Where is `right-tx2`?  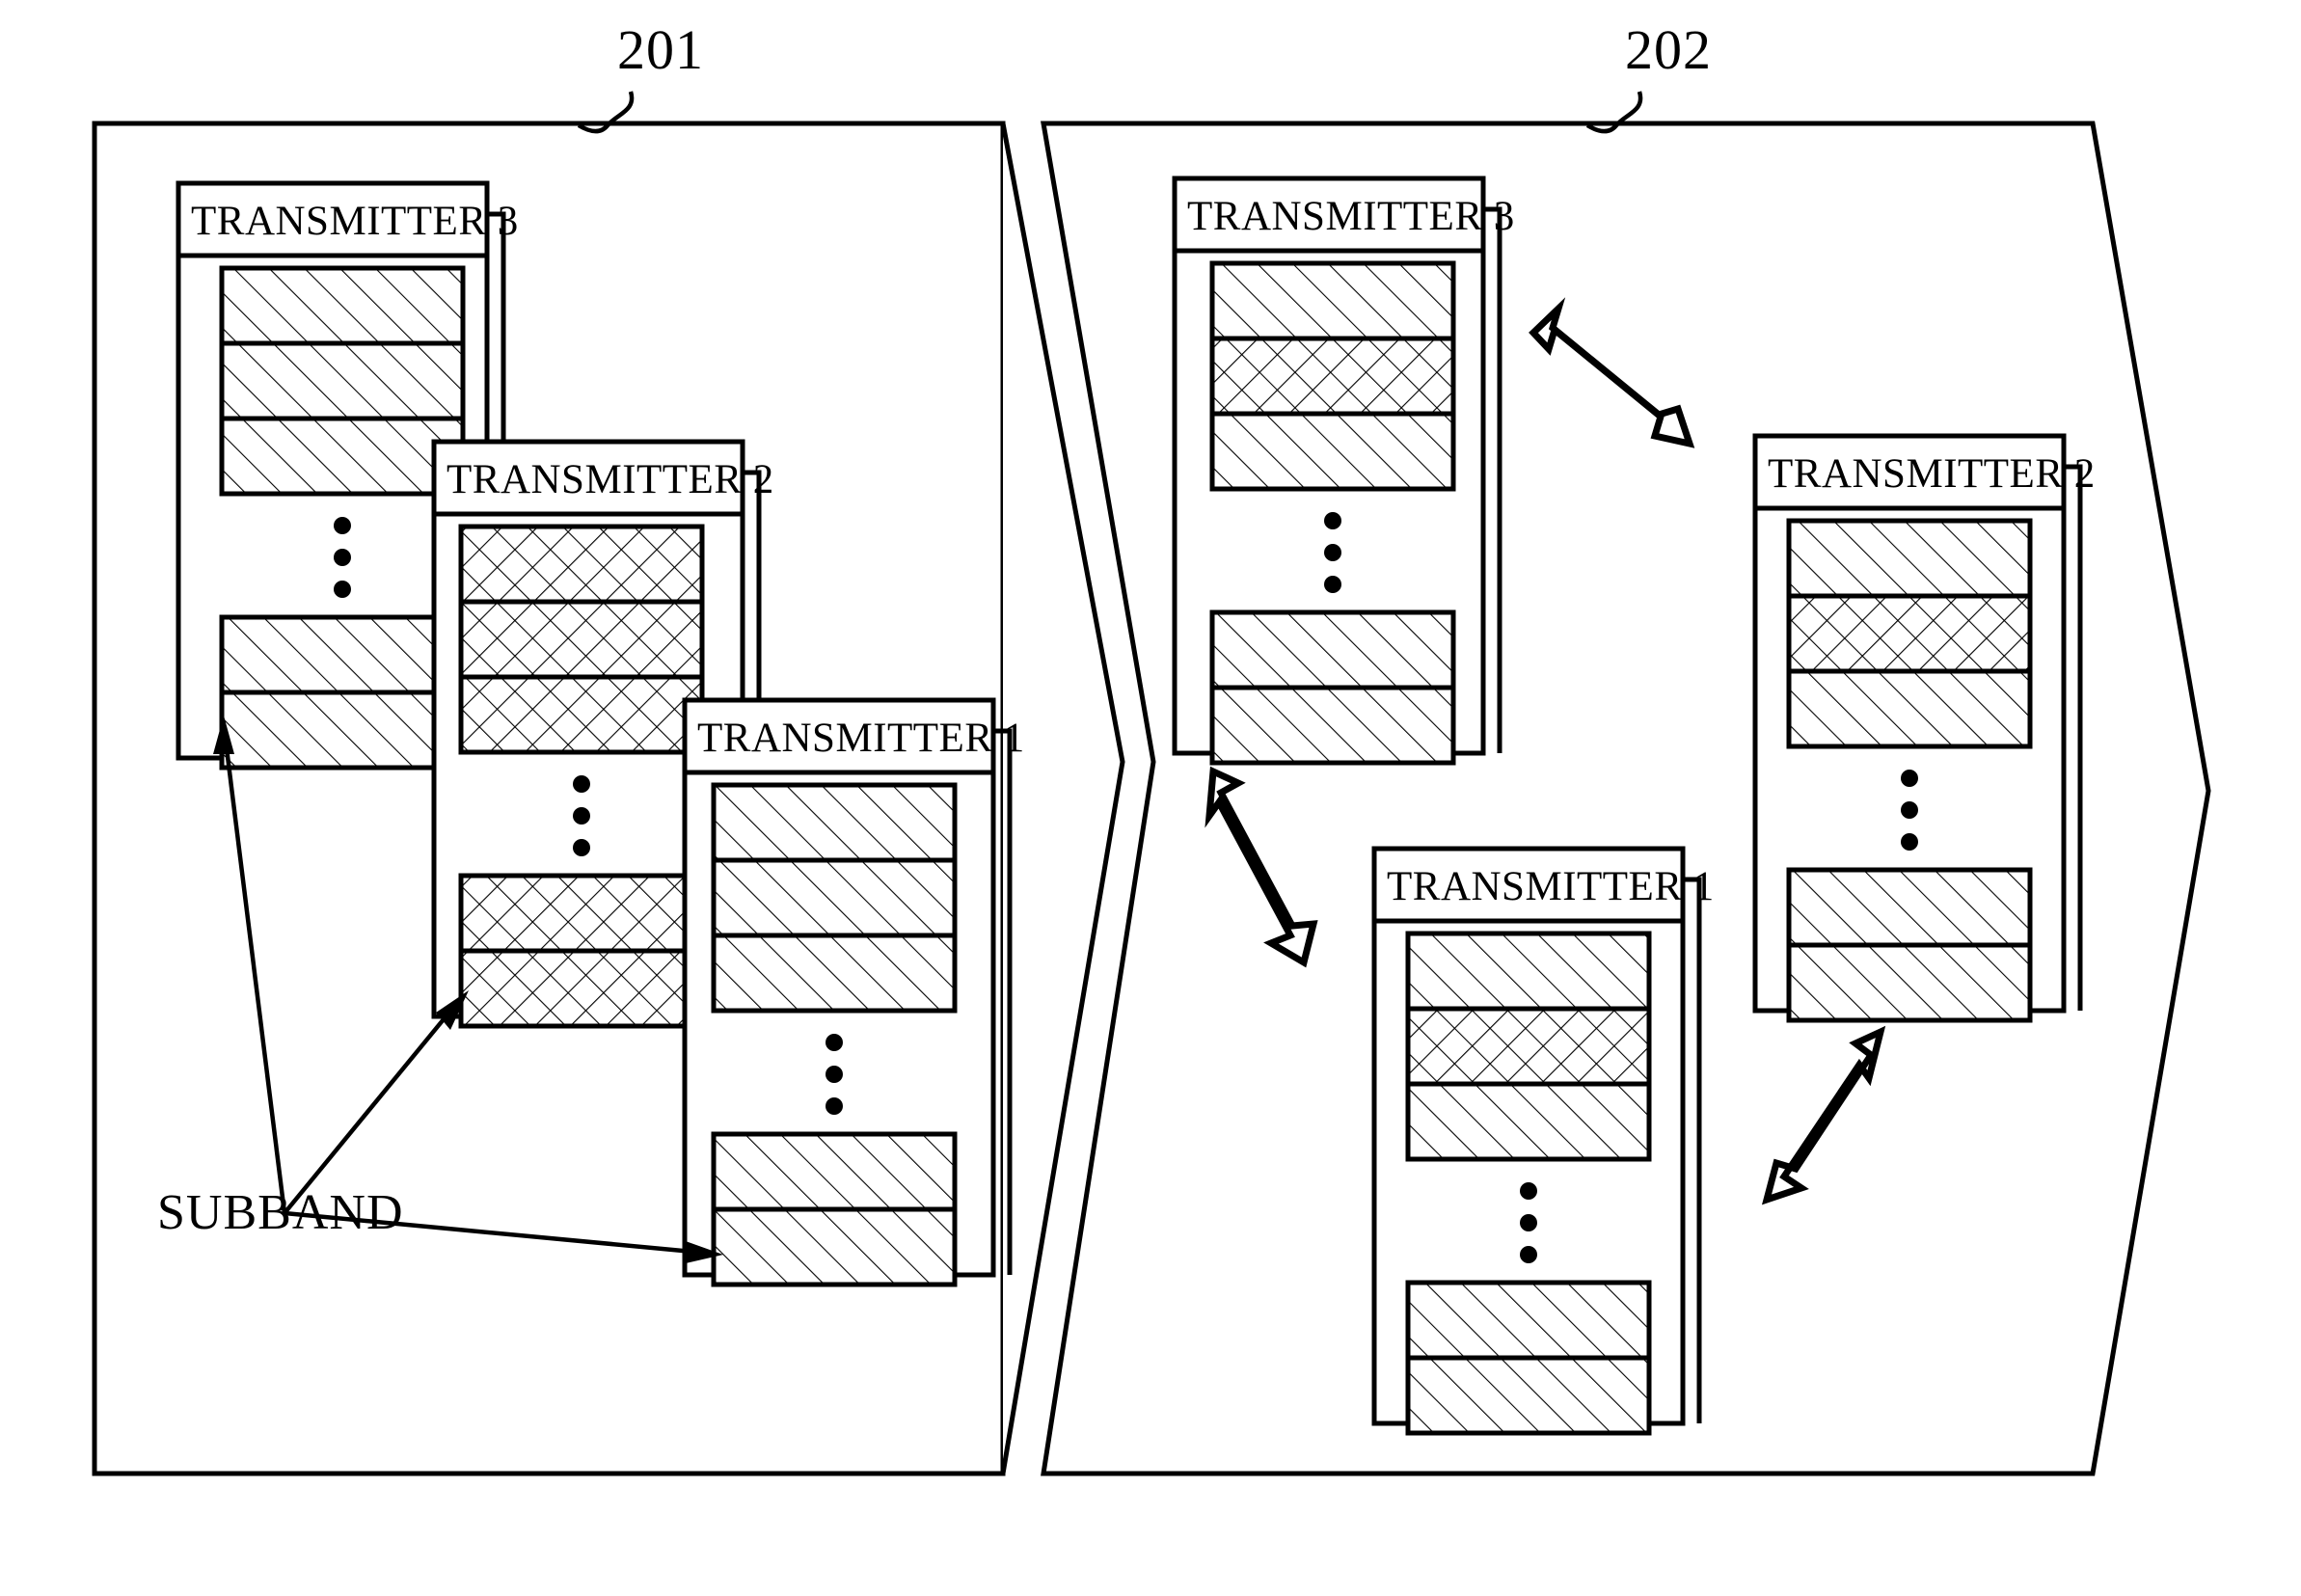 right-tx2 is located at coordinates (1917, 728).